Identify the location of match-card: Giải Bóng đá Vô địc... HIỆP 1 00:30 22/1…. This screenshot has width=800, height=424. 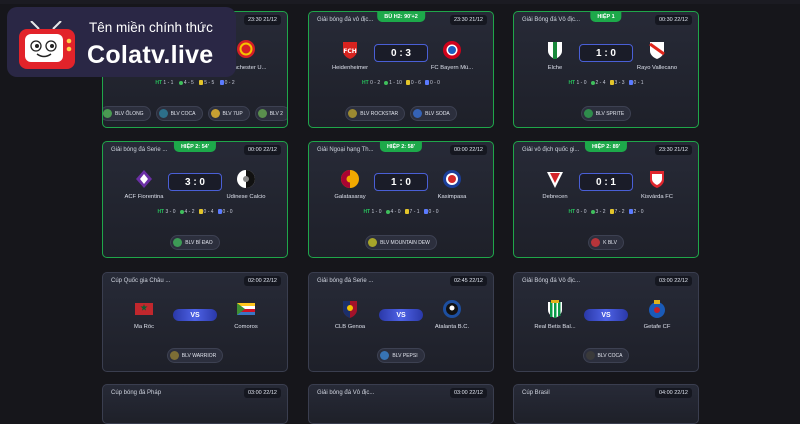
(606, 69).